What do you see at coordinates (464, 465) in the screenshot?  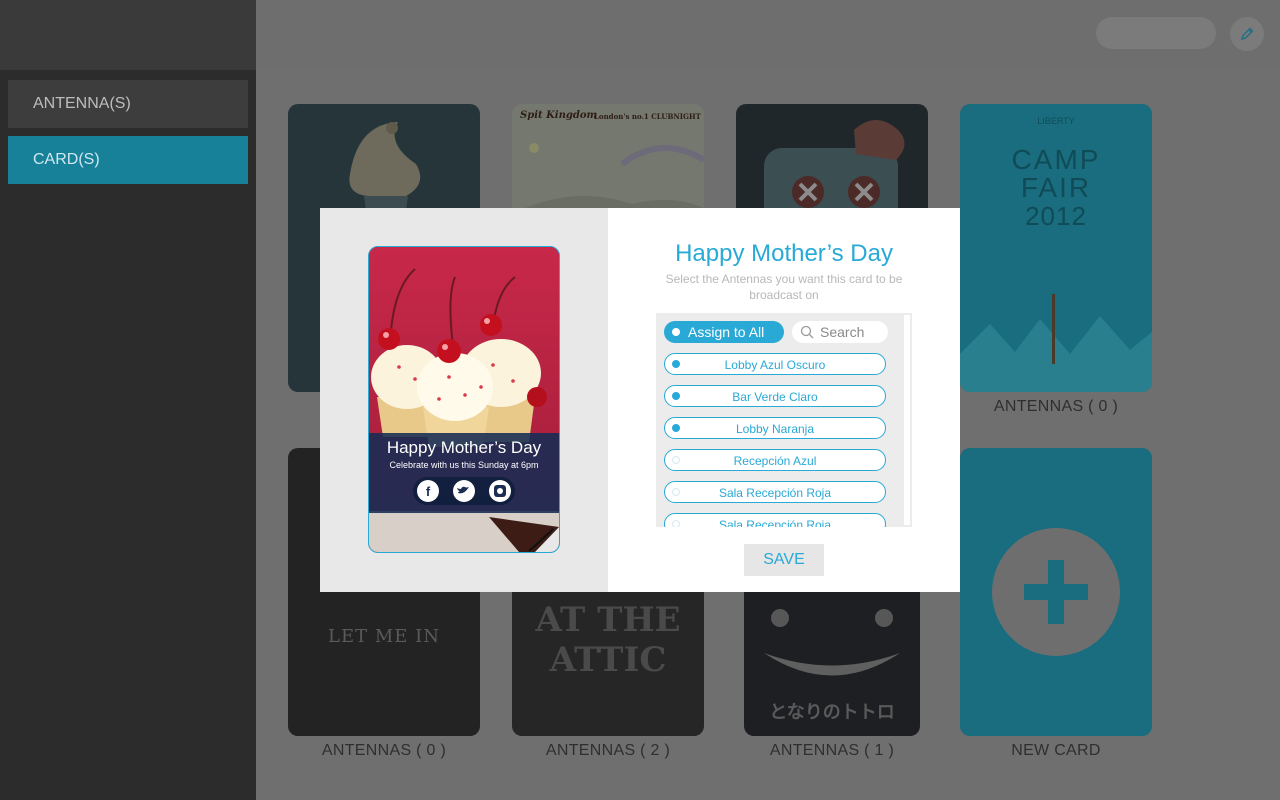 I see `preview-subtitle: Celebrate with us this Sunday at 6pm` at bounding box center [464, 465].